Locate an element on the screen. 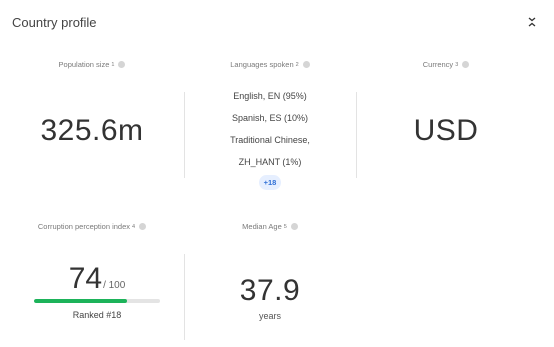  collapse-button is located at coordinates (532, 22).